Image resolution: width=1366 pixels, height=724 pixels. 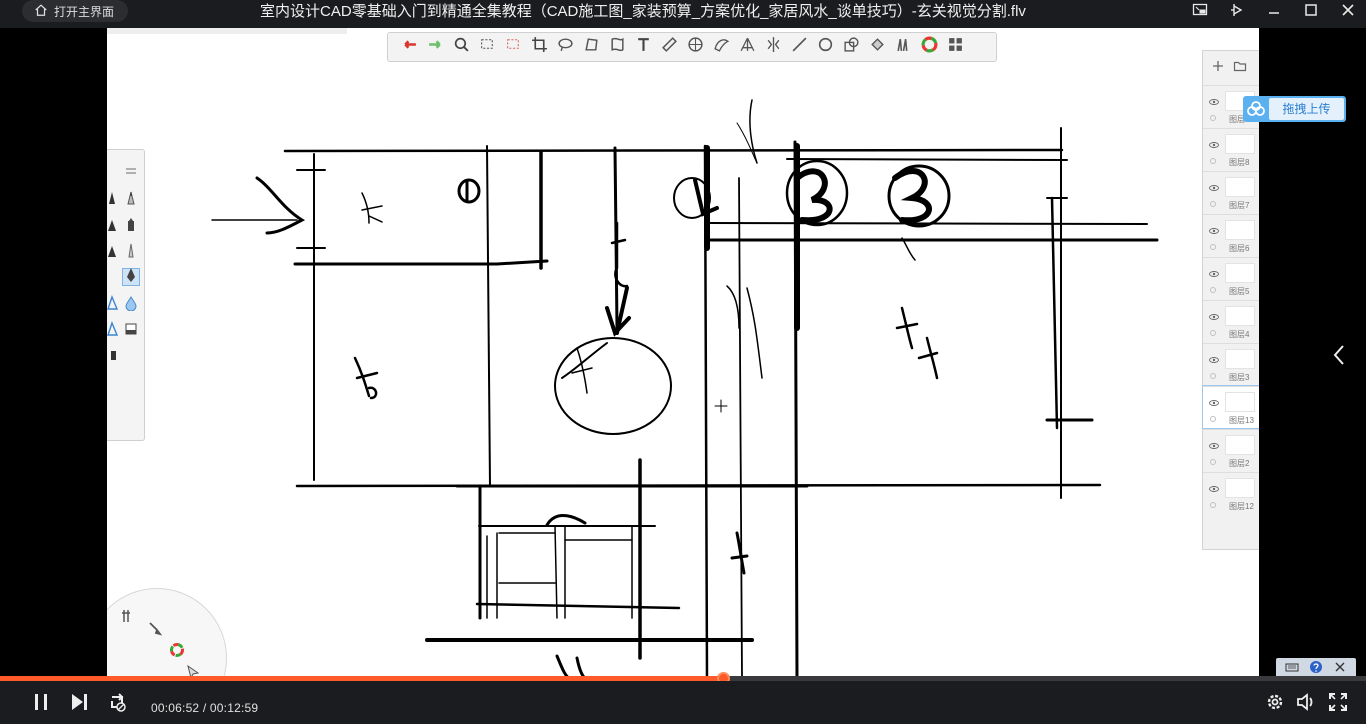 I want to click on minimize-button, so click(x=1273, y=12).